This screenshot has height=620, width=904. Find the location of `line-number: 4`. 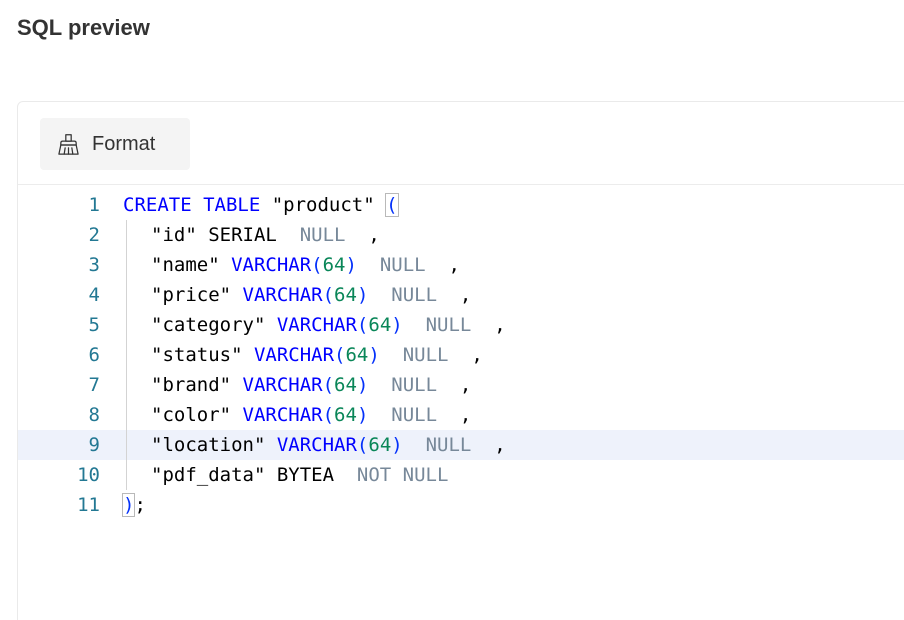

line-number: 4 is located at coordinates (94, 295).